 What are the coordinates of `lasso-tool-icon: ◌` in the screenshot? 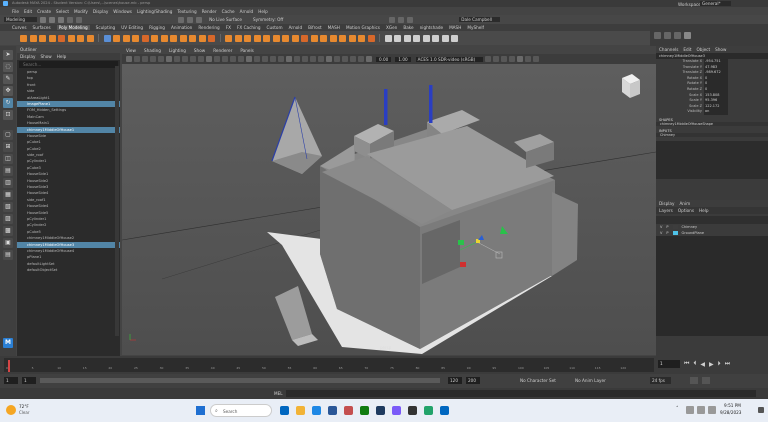 It's located at (8, 67).